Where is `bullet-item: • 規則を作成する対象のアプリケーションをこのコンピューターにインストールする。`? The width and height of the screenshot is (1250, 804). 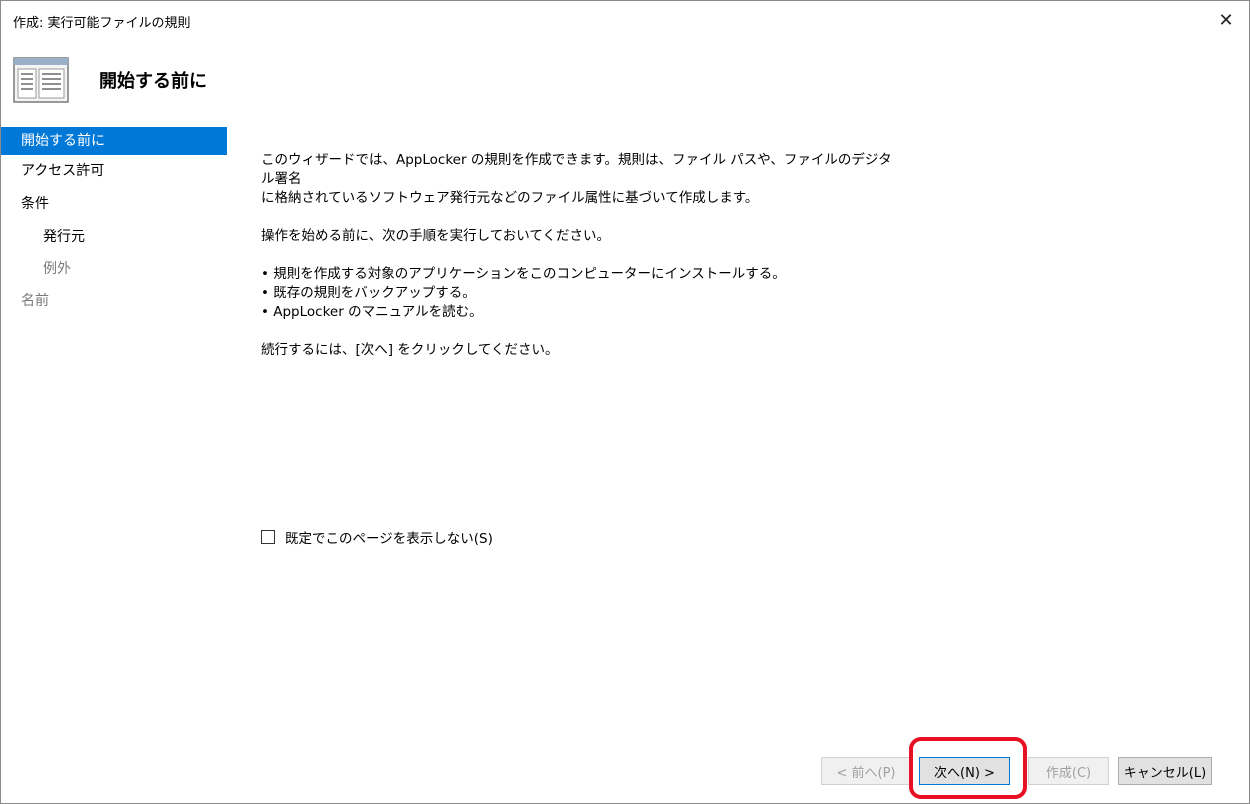 bullet-item: • 規則を作成する対象のアプリケーションをこのコンピューターにインストールする。 is located at coordinates (523, 274).